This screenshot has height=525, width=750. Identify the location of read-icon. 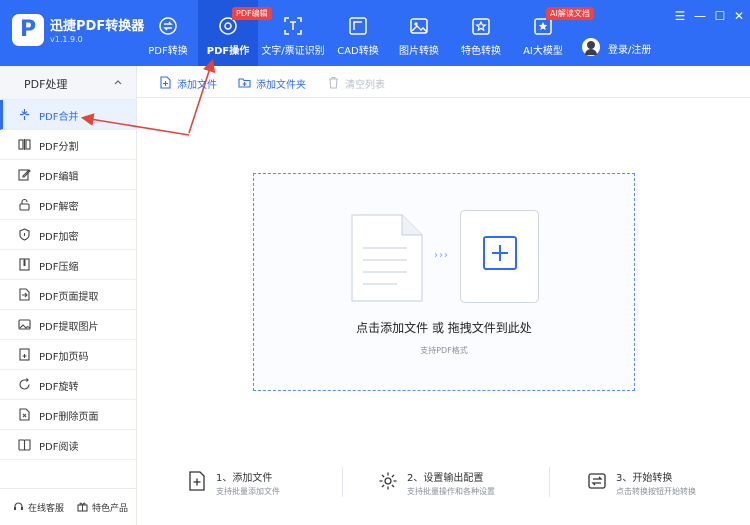
(24, 445).